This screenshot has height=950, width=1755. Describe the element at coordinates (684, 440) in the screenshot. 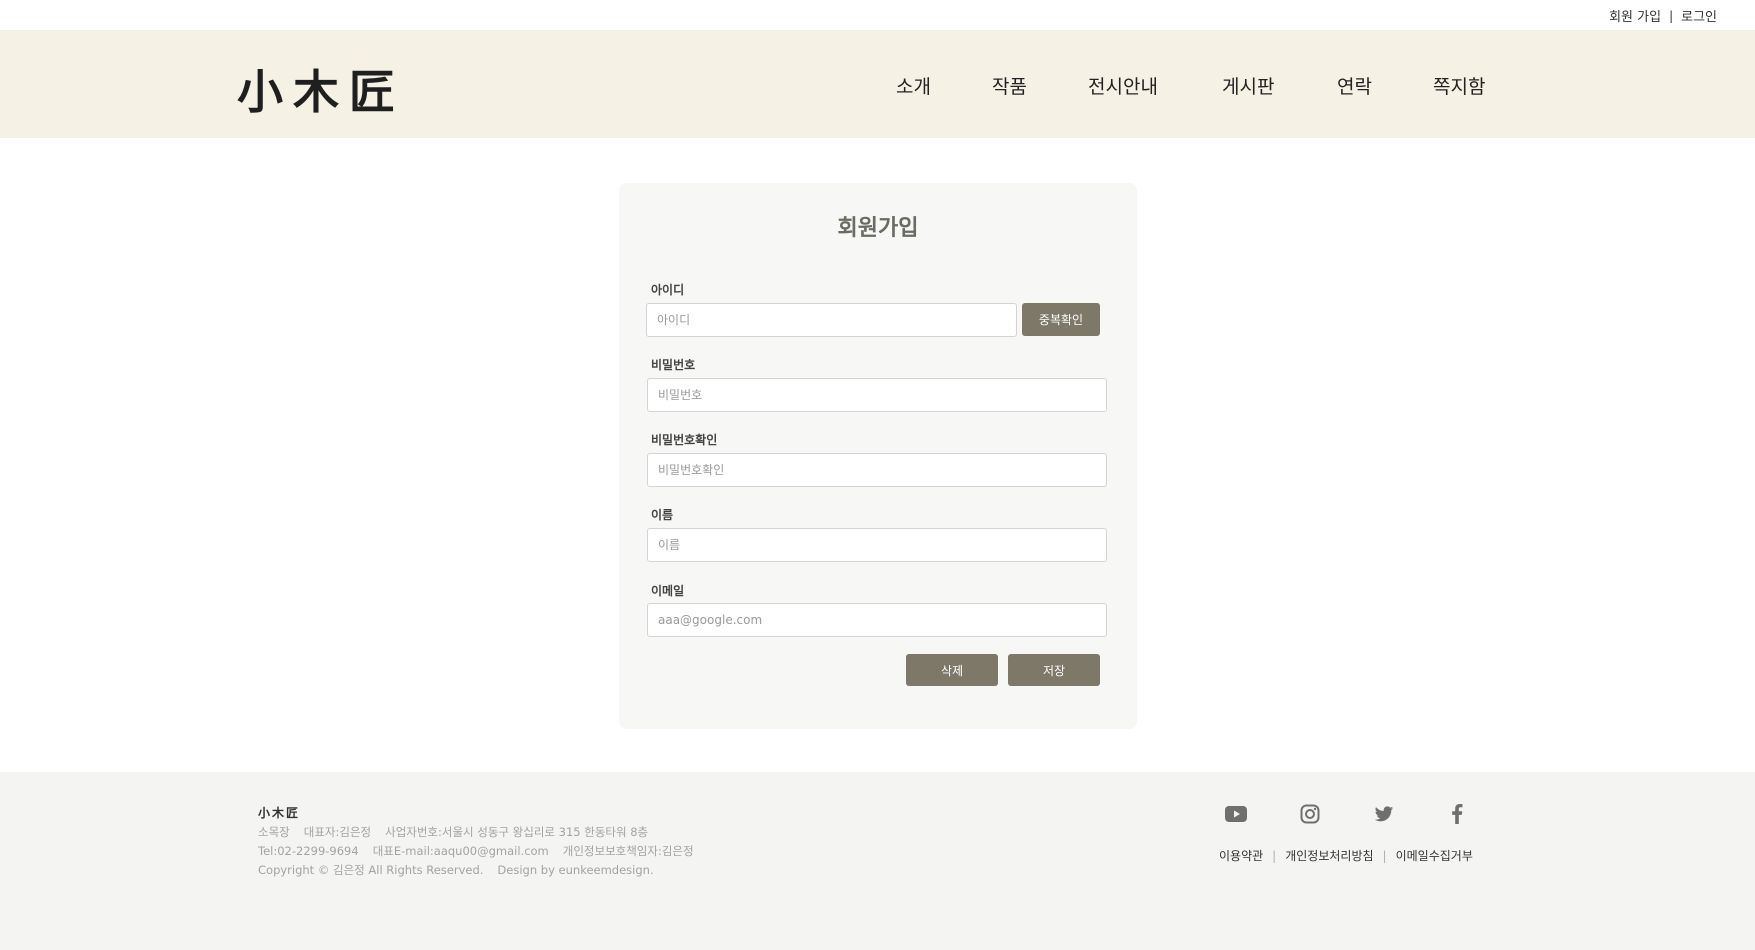

I see `password-confirm-label: 비밀번호확인` at that location.